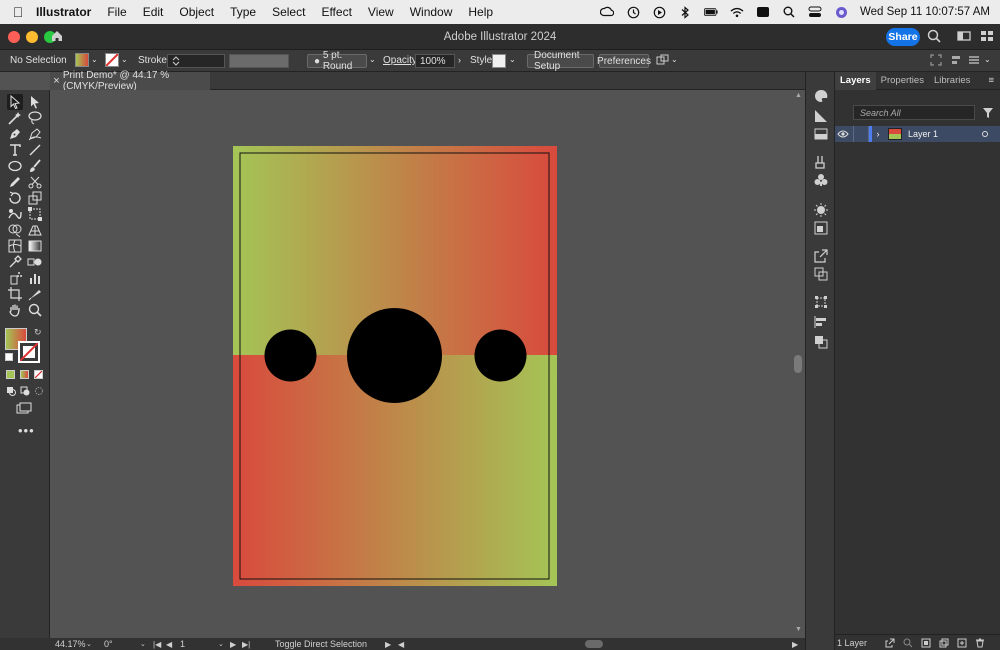 This screenshot has width=1000, height=650. What do you see at coordinates (15, 230) in the screenshot?
I see `shape-builder-tool-icon` at bounding box center [15, 230].